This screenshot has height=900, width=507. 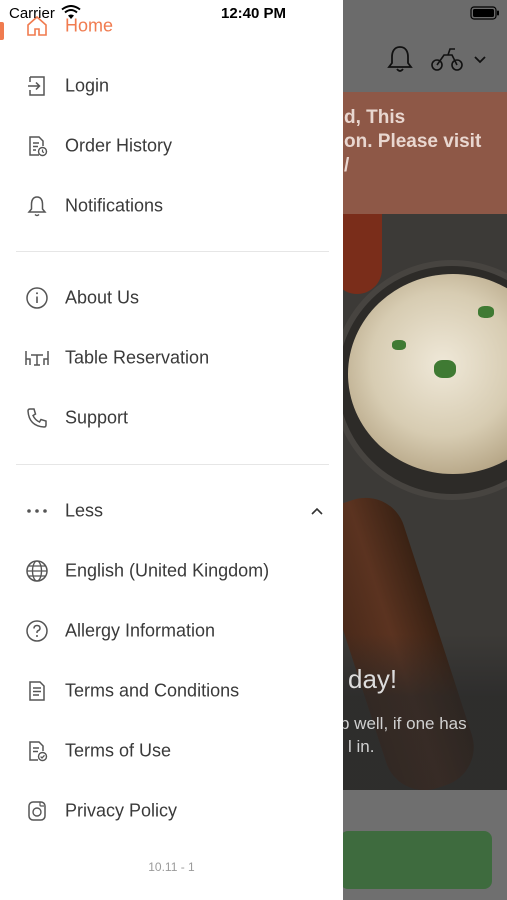 I want to click on menu-item-terms-of-use: Terms of Use, so click(x=171, y=751).